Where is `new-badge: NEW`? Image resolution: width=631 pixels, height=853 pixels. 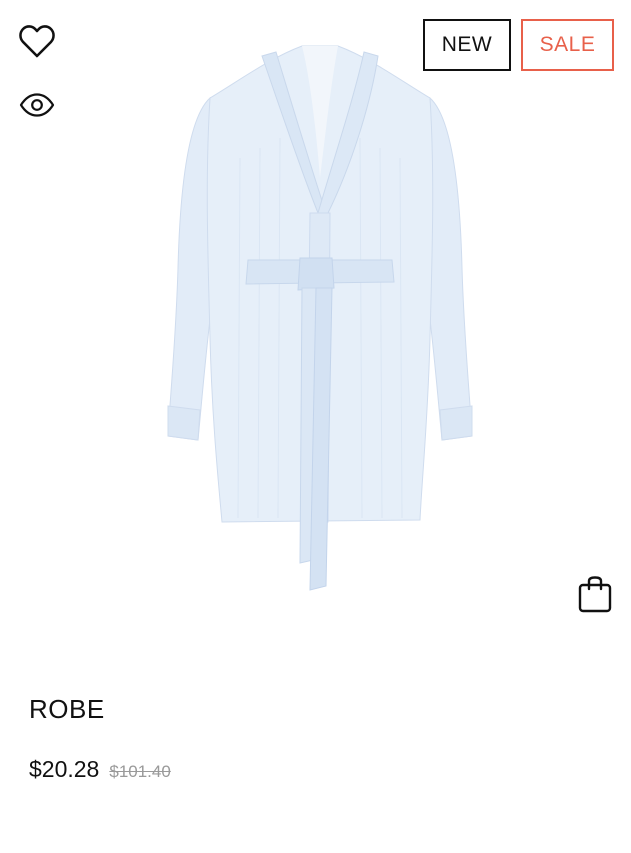
new-badge: NEW is located at coordinates (467, 45).